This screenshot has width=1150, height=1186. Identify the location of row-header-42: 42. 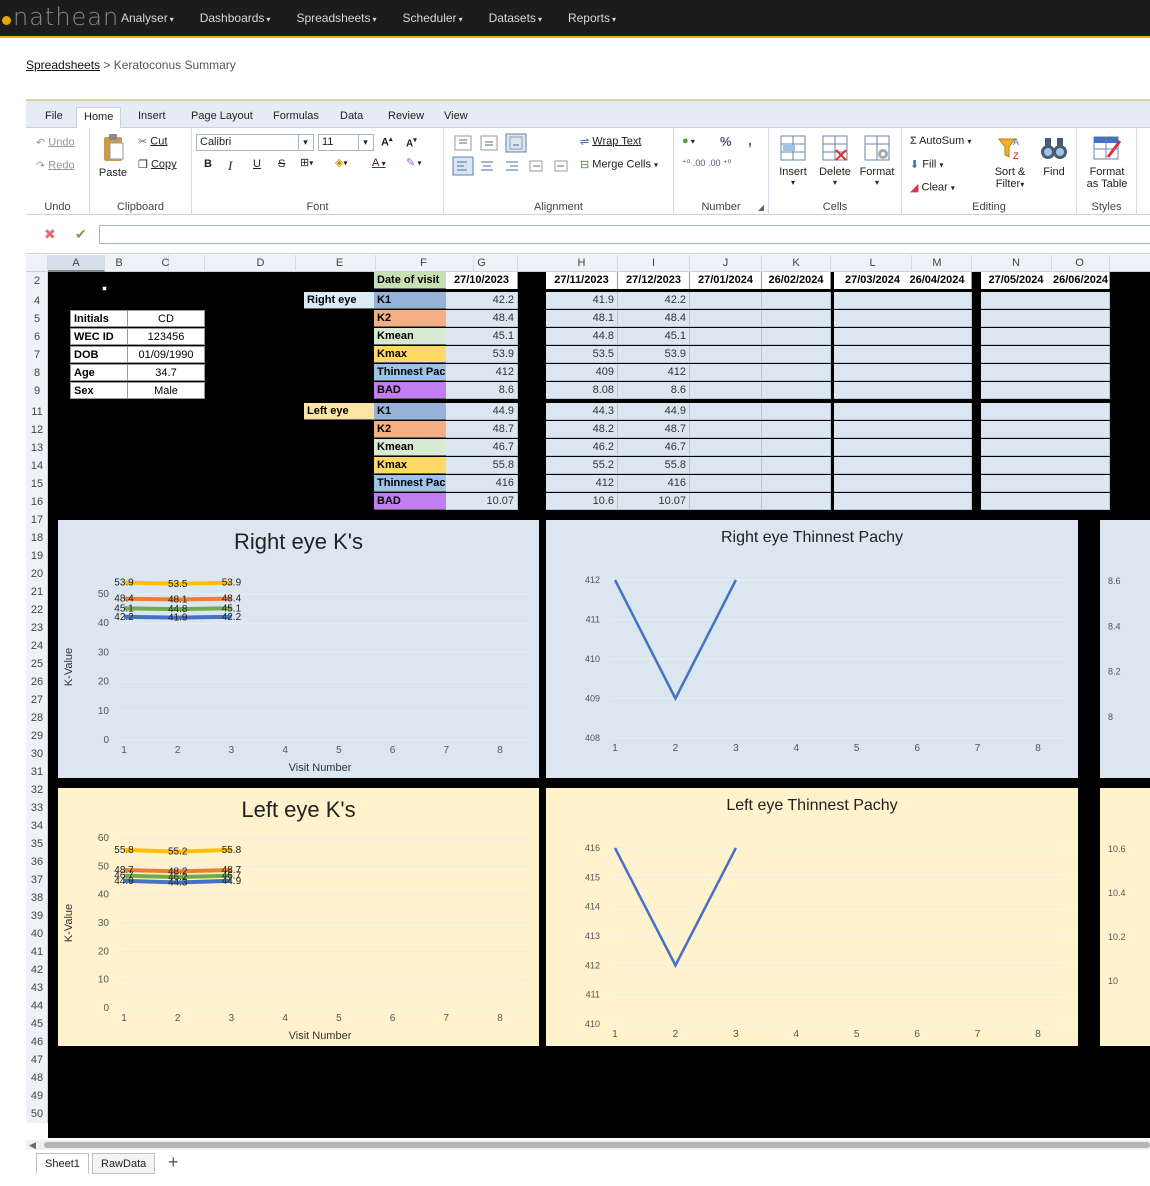
(37, 970).